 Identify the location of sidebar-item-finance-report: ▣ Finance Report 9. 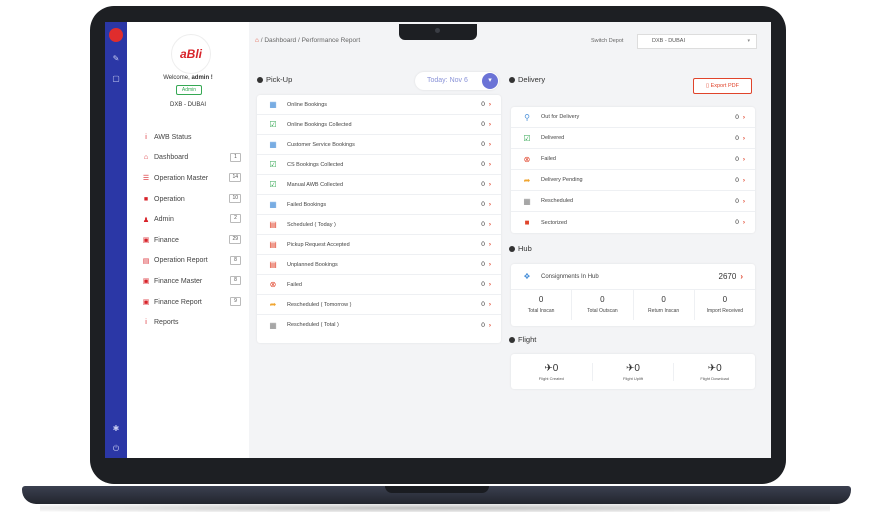
(191, 302).